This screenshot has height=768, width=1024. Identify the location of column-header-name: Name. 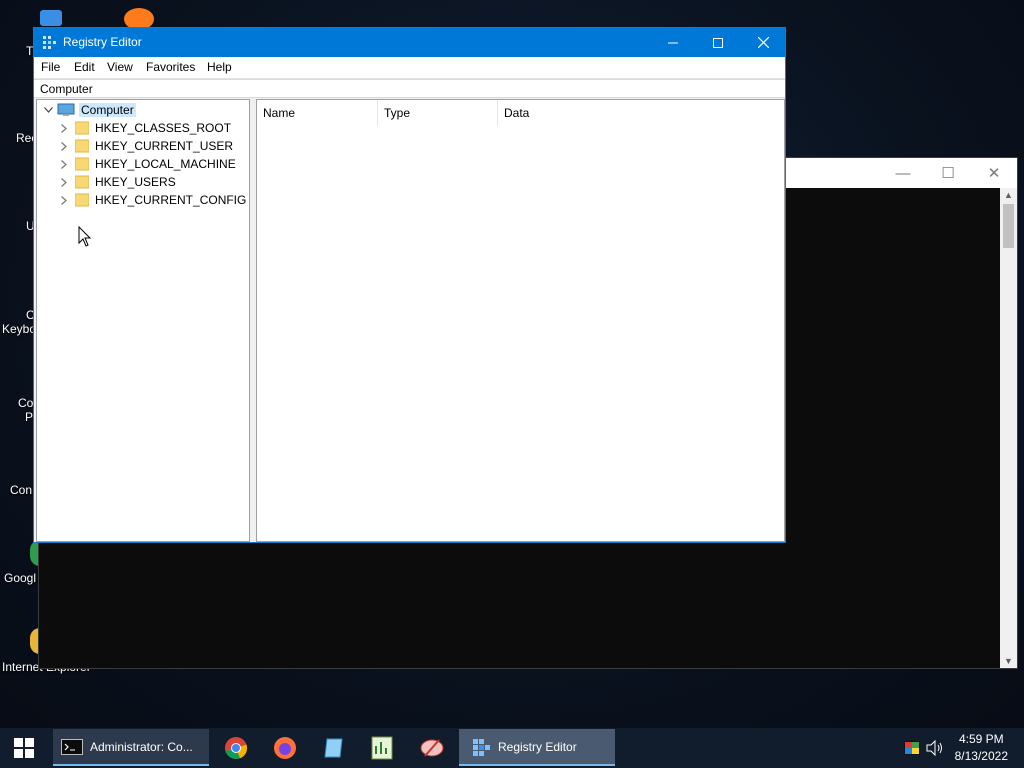
(317, 113).